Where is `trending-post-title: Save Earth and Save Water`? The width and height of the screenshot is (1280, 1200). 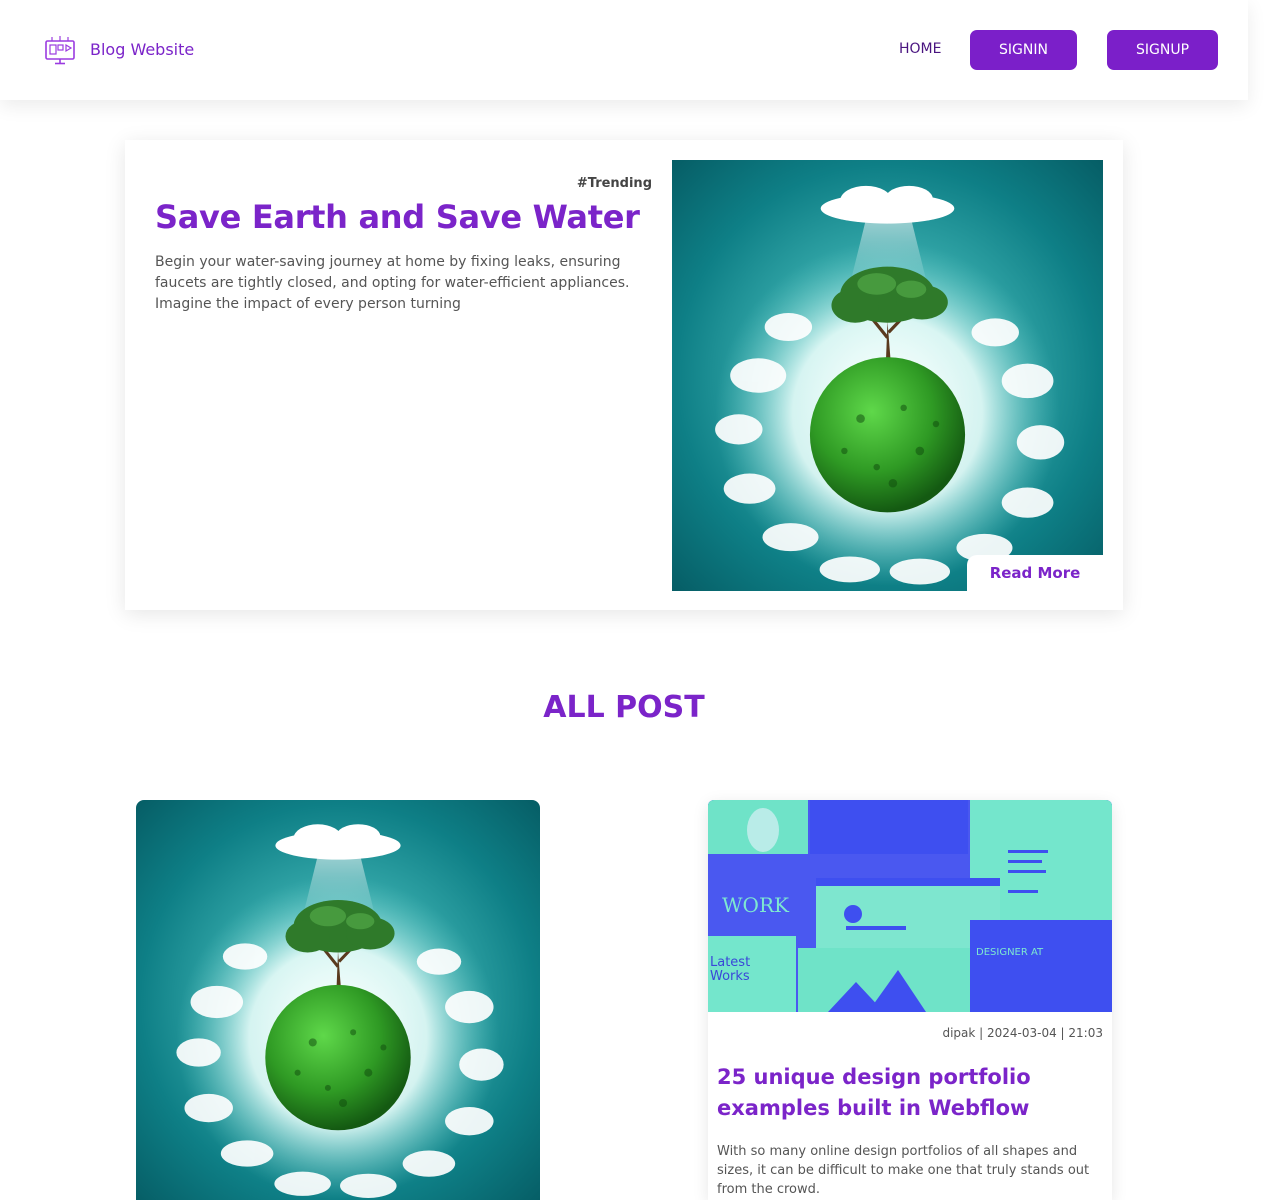
trending-post-title: Save Earth and Save Water is located at coordinates (397, 217).